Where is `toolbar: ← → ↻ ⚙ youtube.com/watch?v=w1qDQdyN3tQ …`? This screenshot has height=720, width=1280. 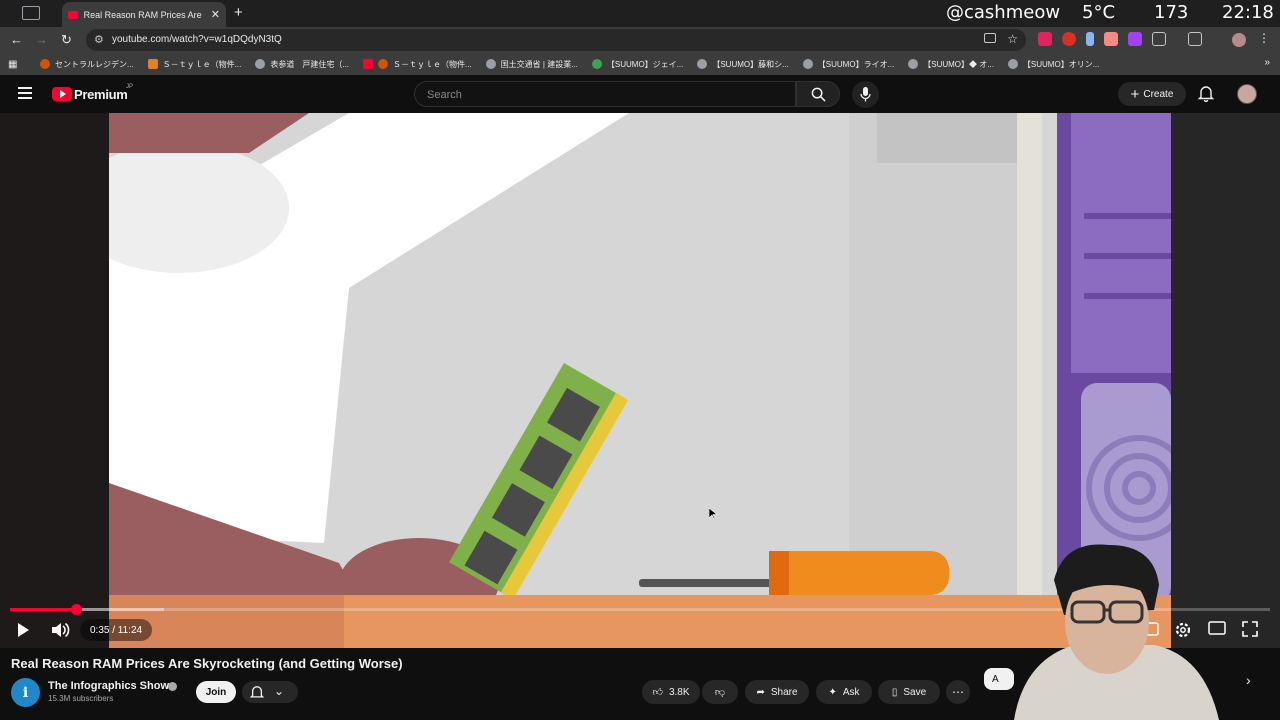 toolbar: ← → ↻ ⚙ youtube.com/watch?v=w1qDQdyN3tQ … is located at coordinates (640, 40).